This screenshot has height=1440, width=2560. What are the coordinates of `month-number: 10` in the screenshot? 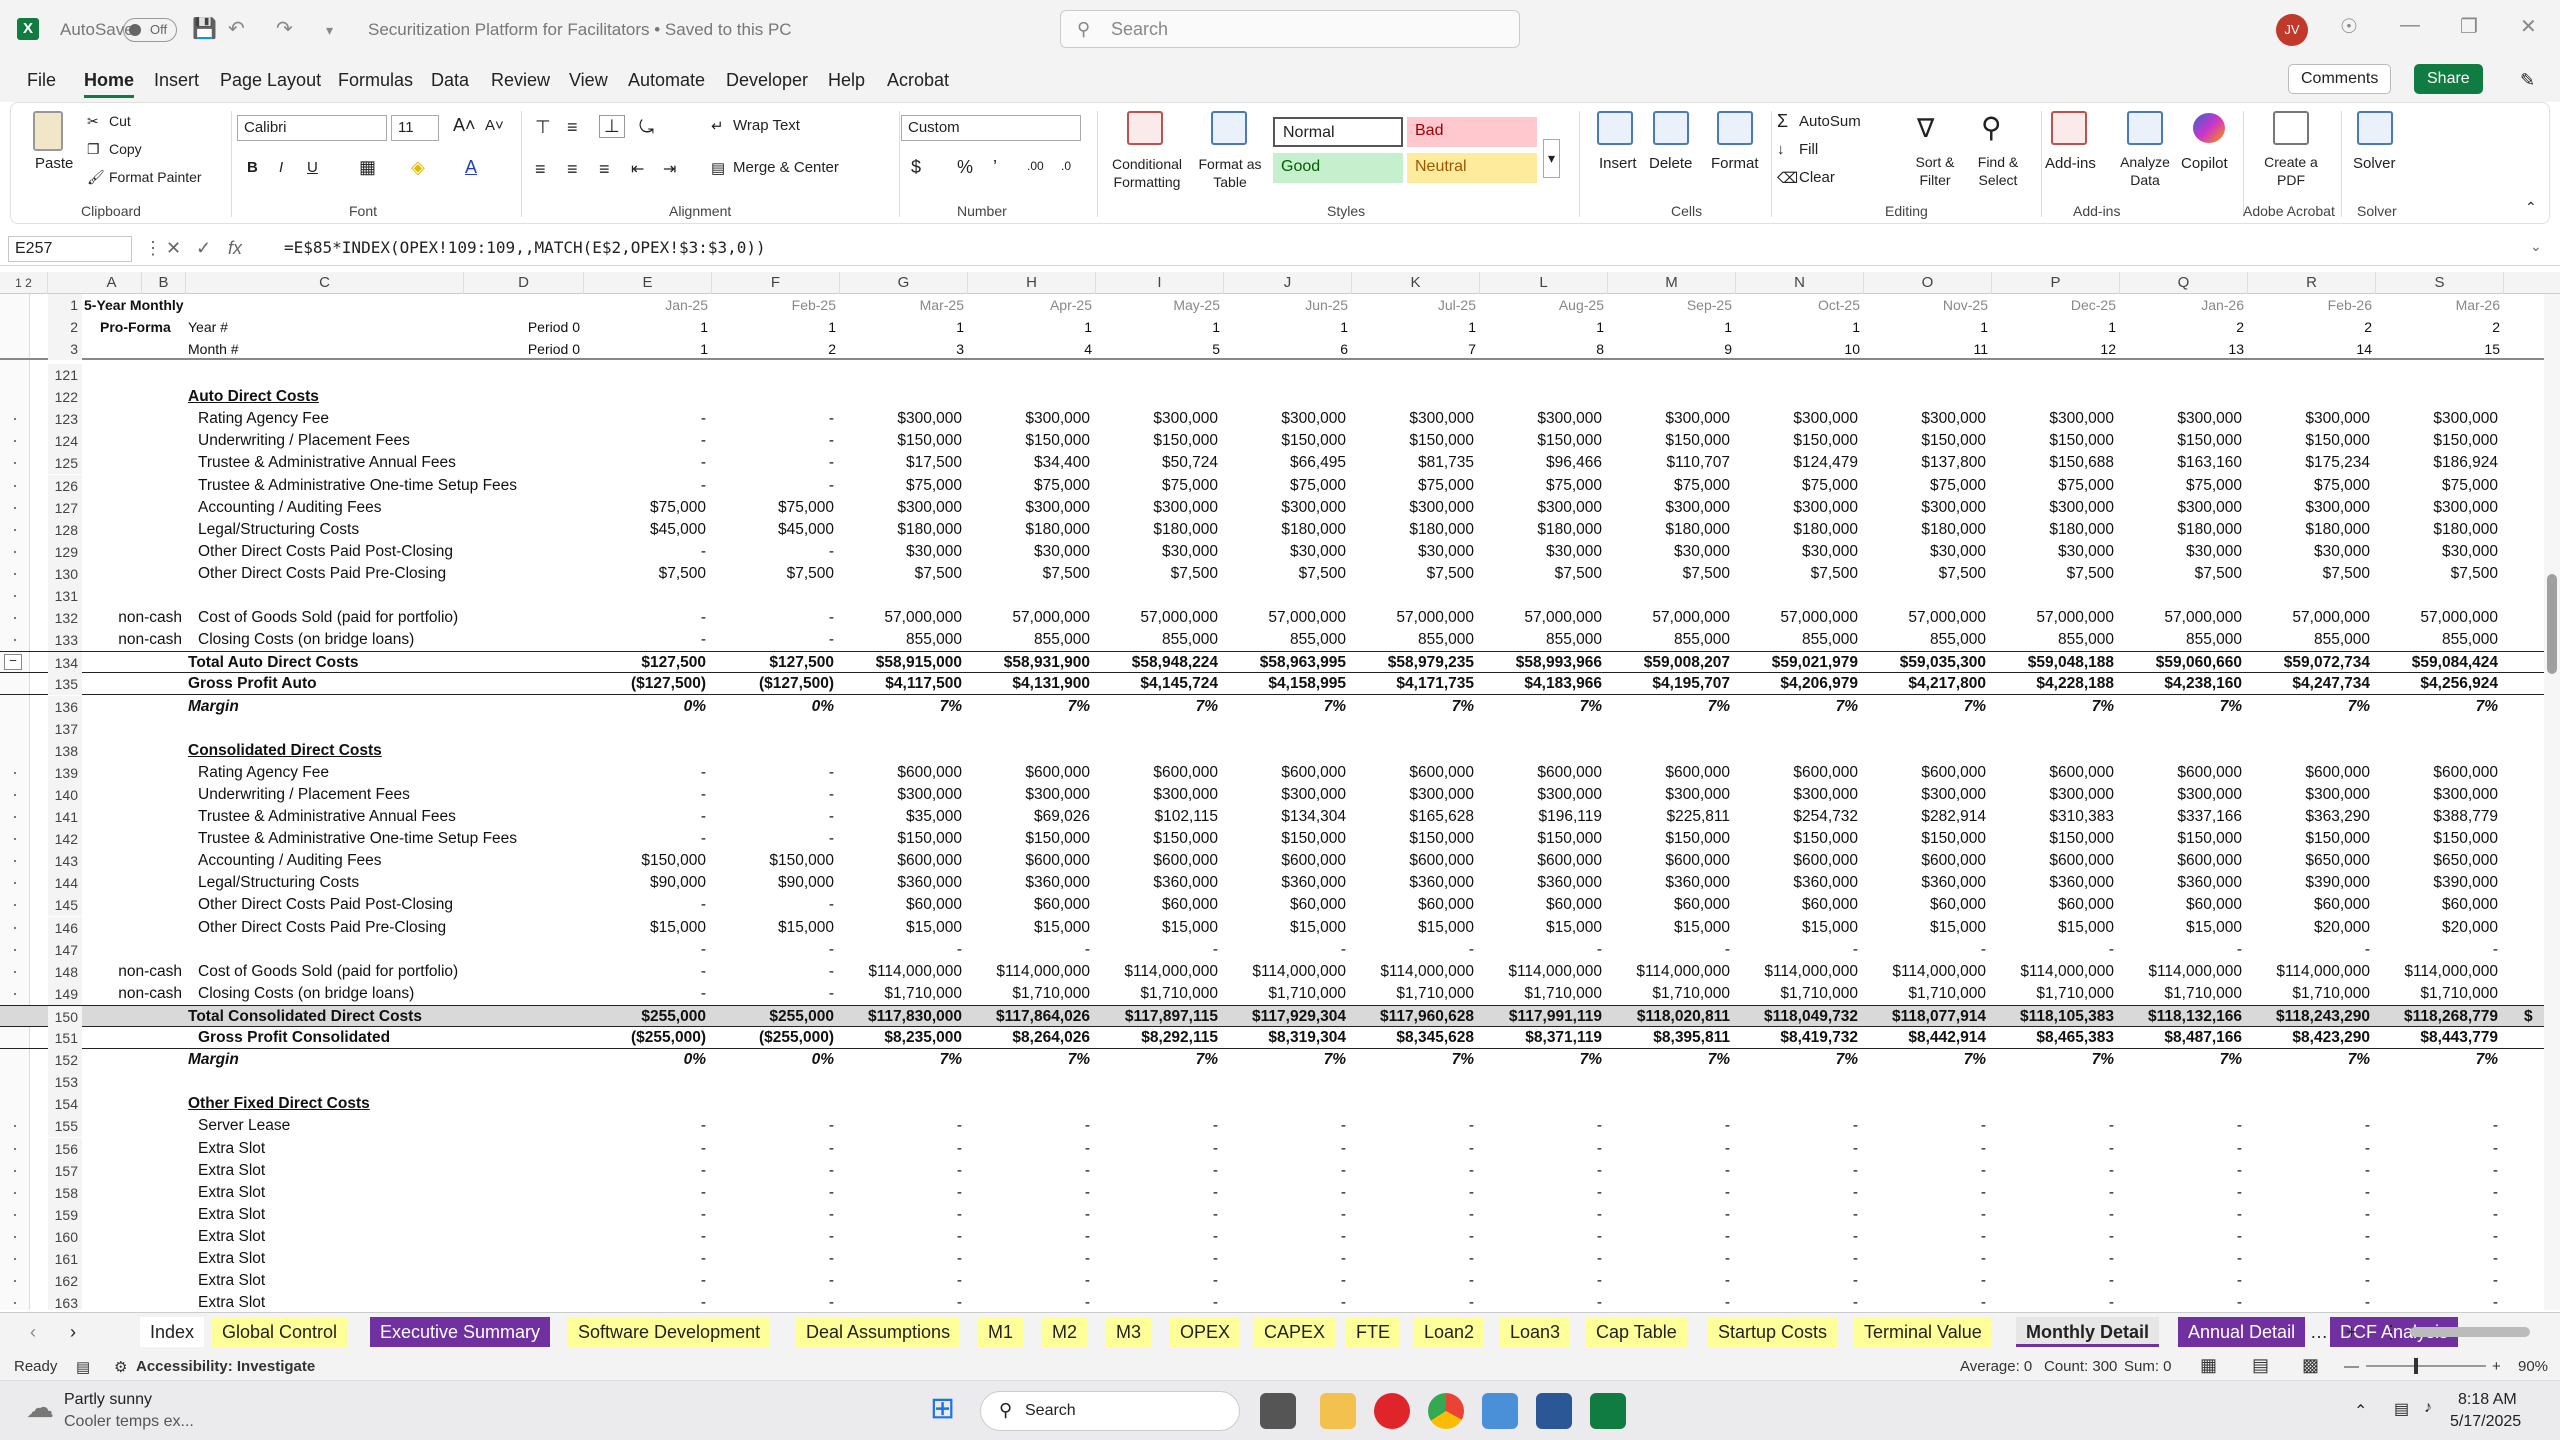 It's located at (1798, 349).